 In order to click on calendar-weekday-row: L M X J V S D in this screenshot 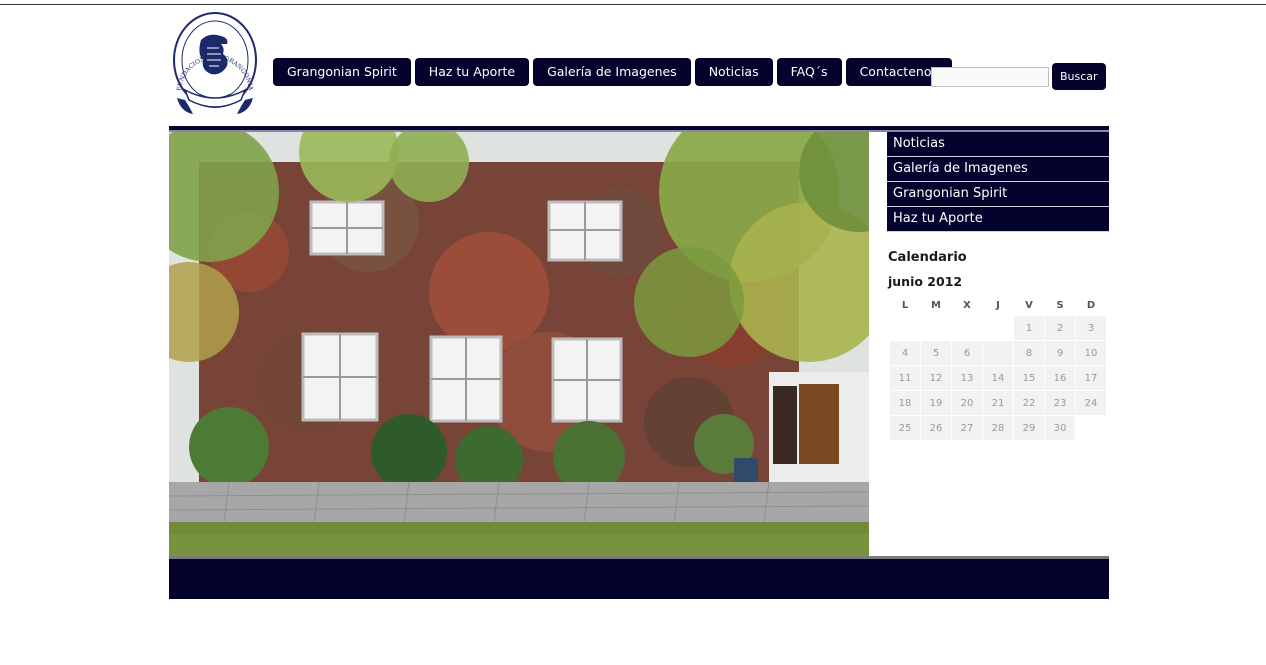, I will do `click(998, 305)`.